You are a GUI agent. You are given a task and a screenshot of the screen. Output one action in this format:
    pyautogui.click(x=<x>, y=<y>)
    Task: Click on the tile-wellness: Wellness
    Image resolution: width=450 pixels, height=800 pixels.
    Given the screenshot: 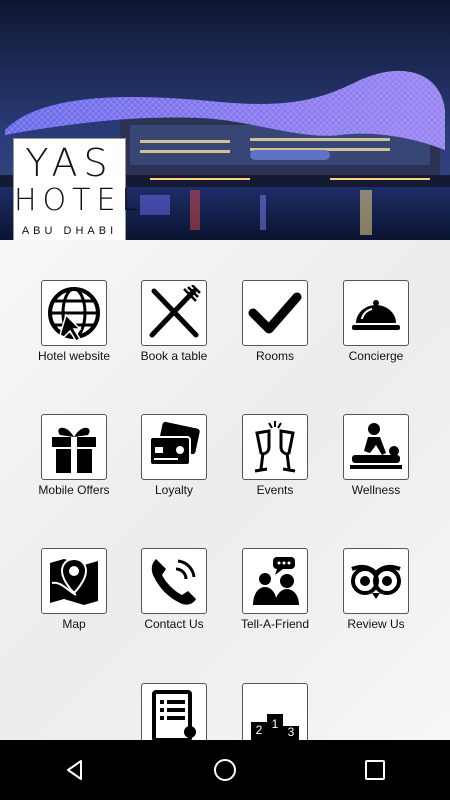 What is the action you would take?
    pyautogui.click(x=376, y=455)
    